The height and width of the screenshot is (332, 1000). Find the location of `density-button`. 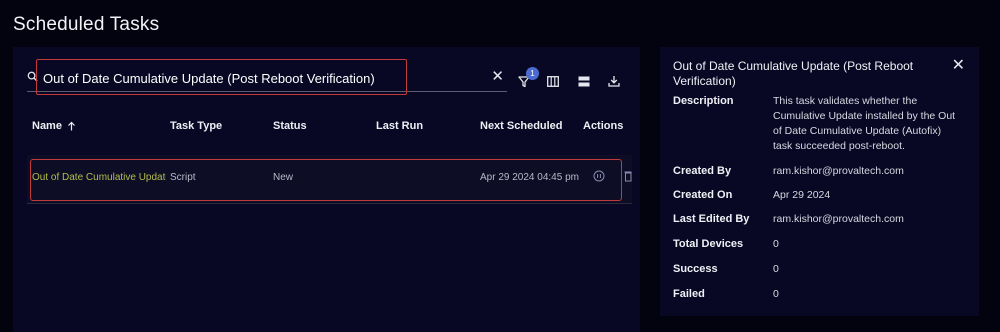

density-button is located at coordinates (584, 81).